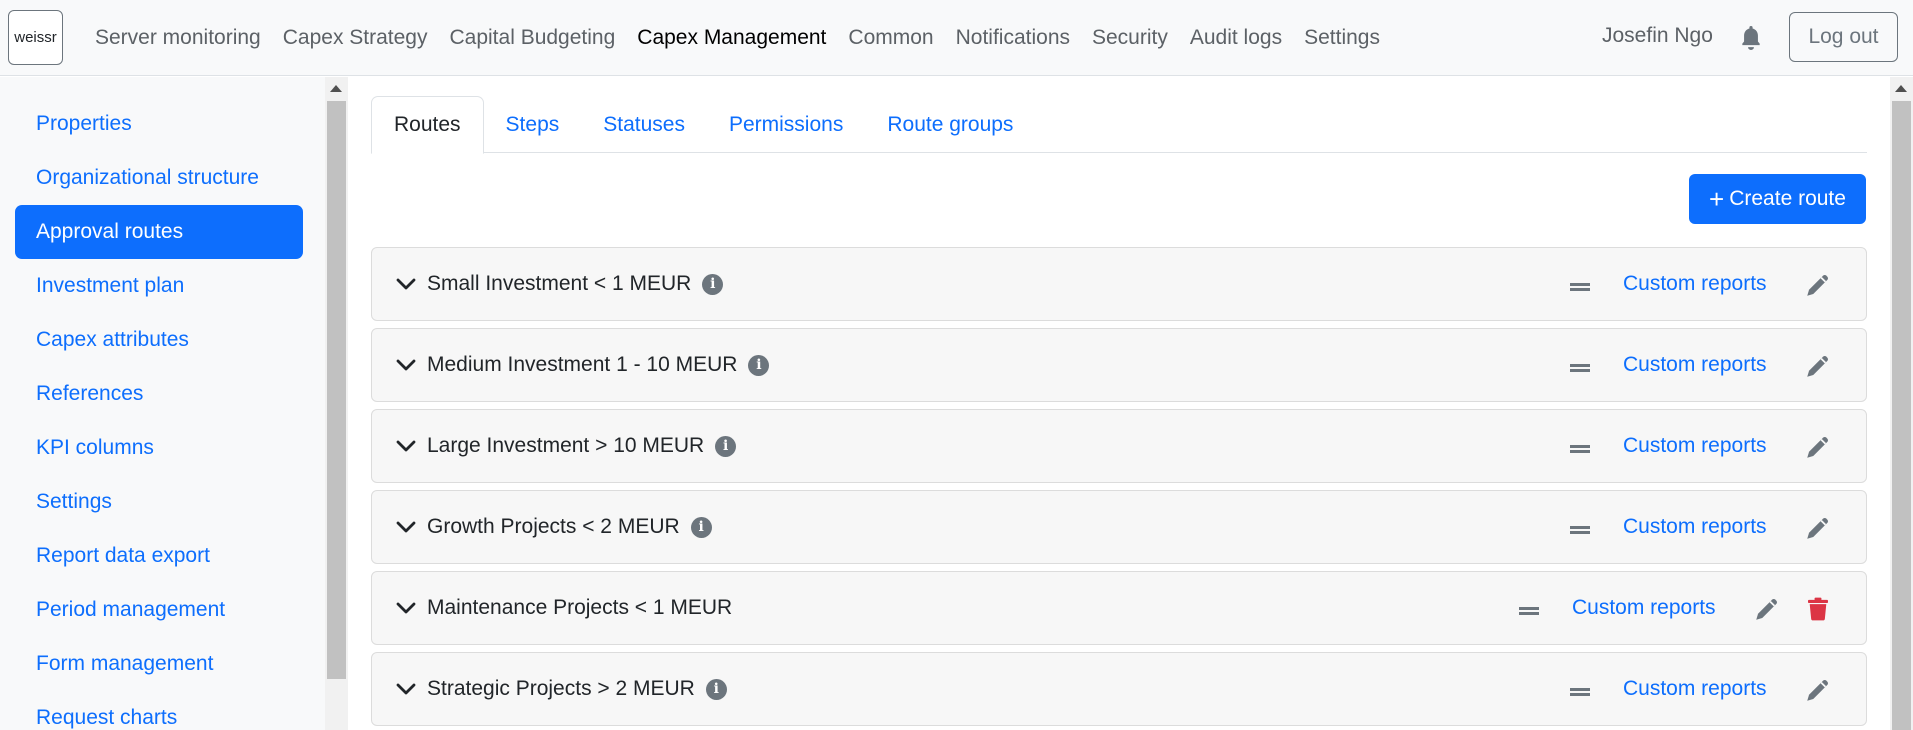 The width and height of the screenshot is (1913, 730). I want to click on sidebar-item-form-management: Form management, so click(159, 664).